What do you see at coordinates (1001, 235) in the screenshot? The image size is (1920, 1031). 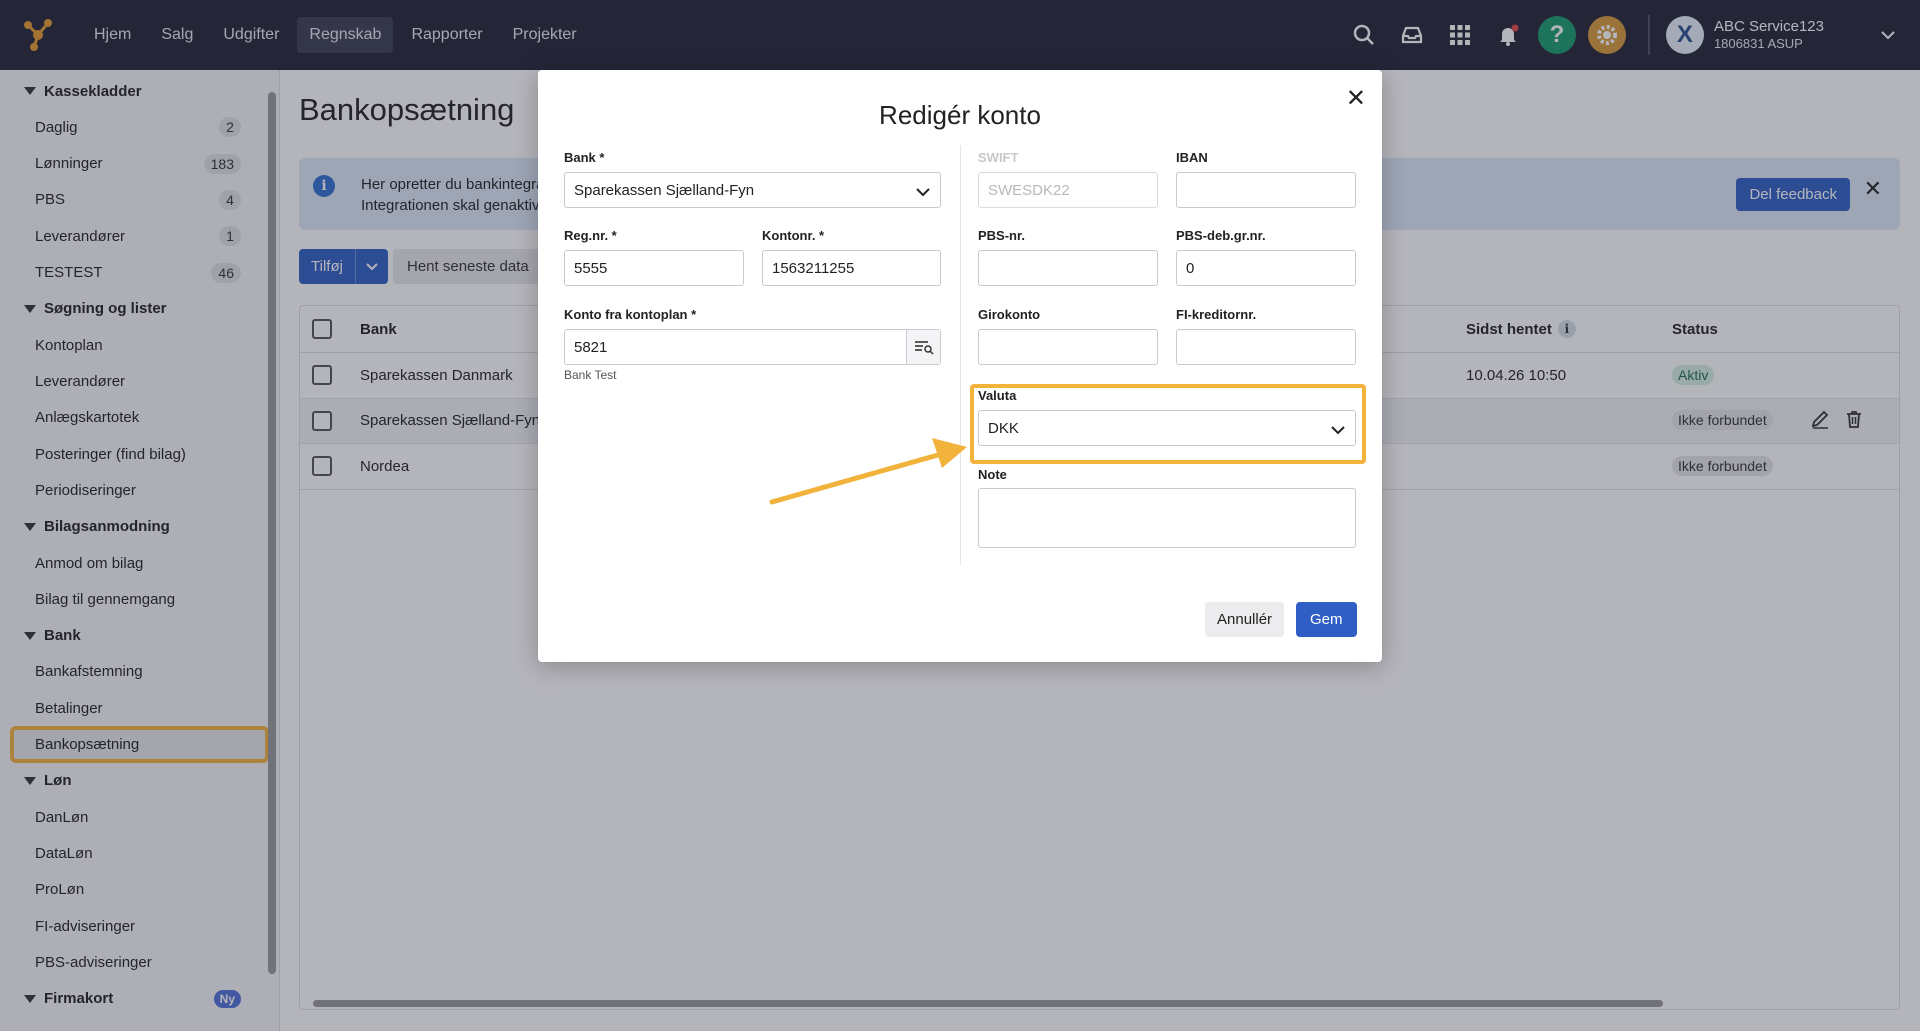 I see `pbsnr-label: PBS-nr.` at bounding box center [1001, 235].